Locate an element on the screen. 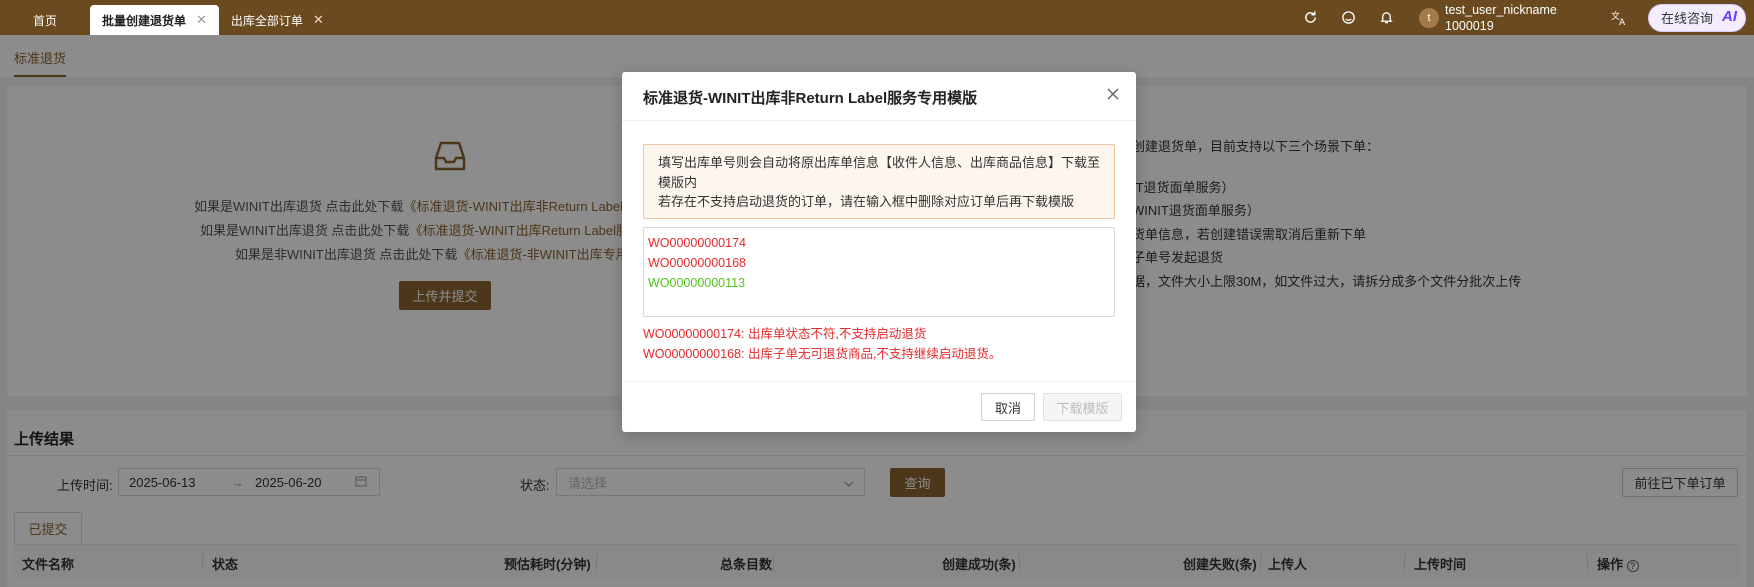  tab-label: 首页 is located at coordinates (44, 20).